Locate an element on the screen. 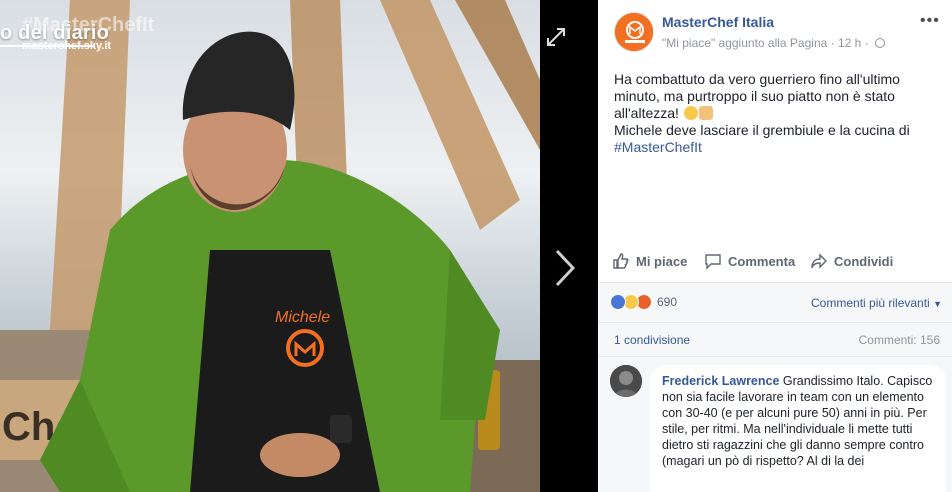  comment-label: Commenta is located at coordinates (762, 261).